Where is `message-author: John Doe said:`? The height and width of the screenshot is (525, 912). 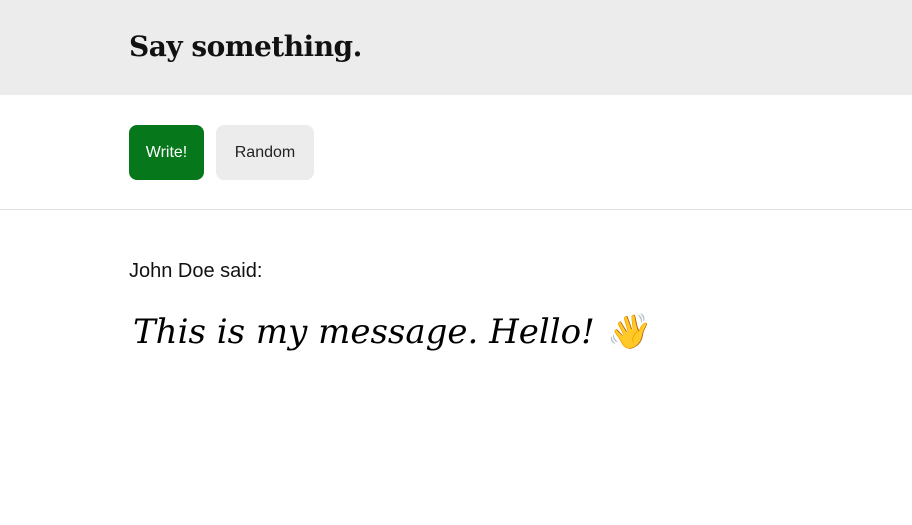 message-author: John Doe said: is located at coordinates (196, 271).